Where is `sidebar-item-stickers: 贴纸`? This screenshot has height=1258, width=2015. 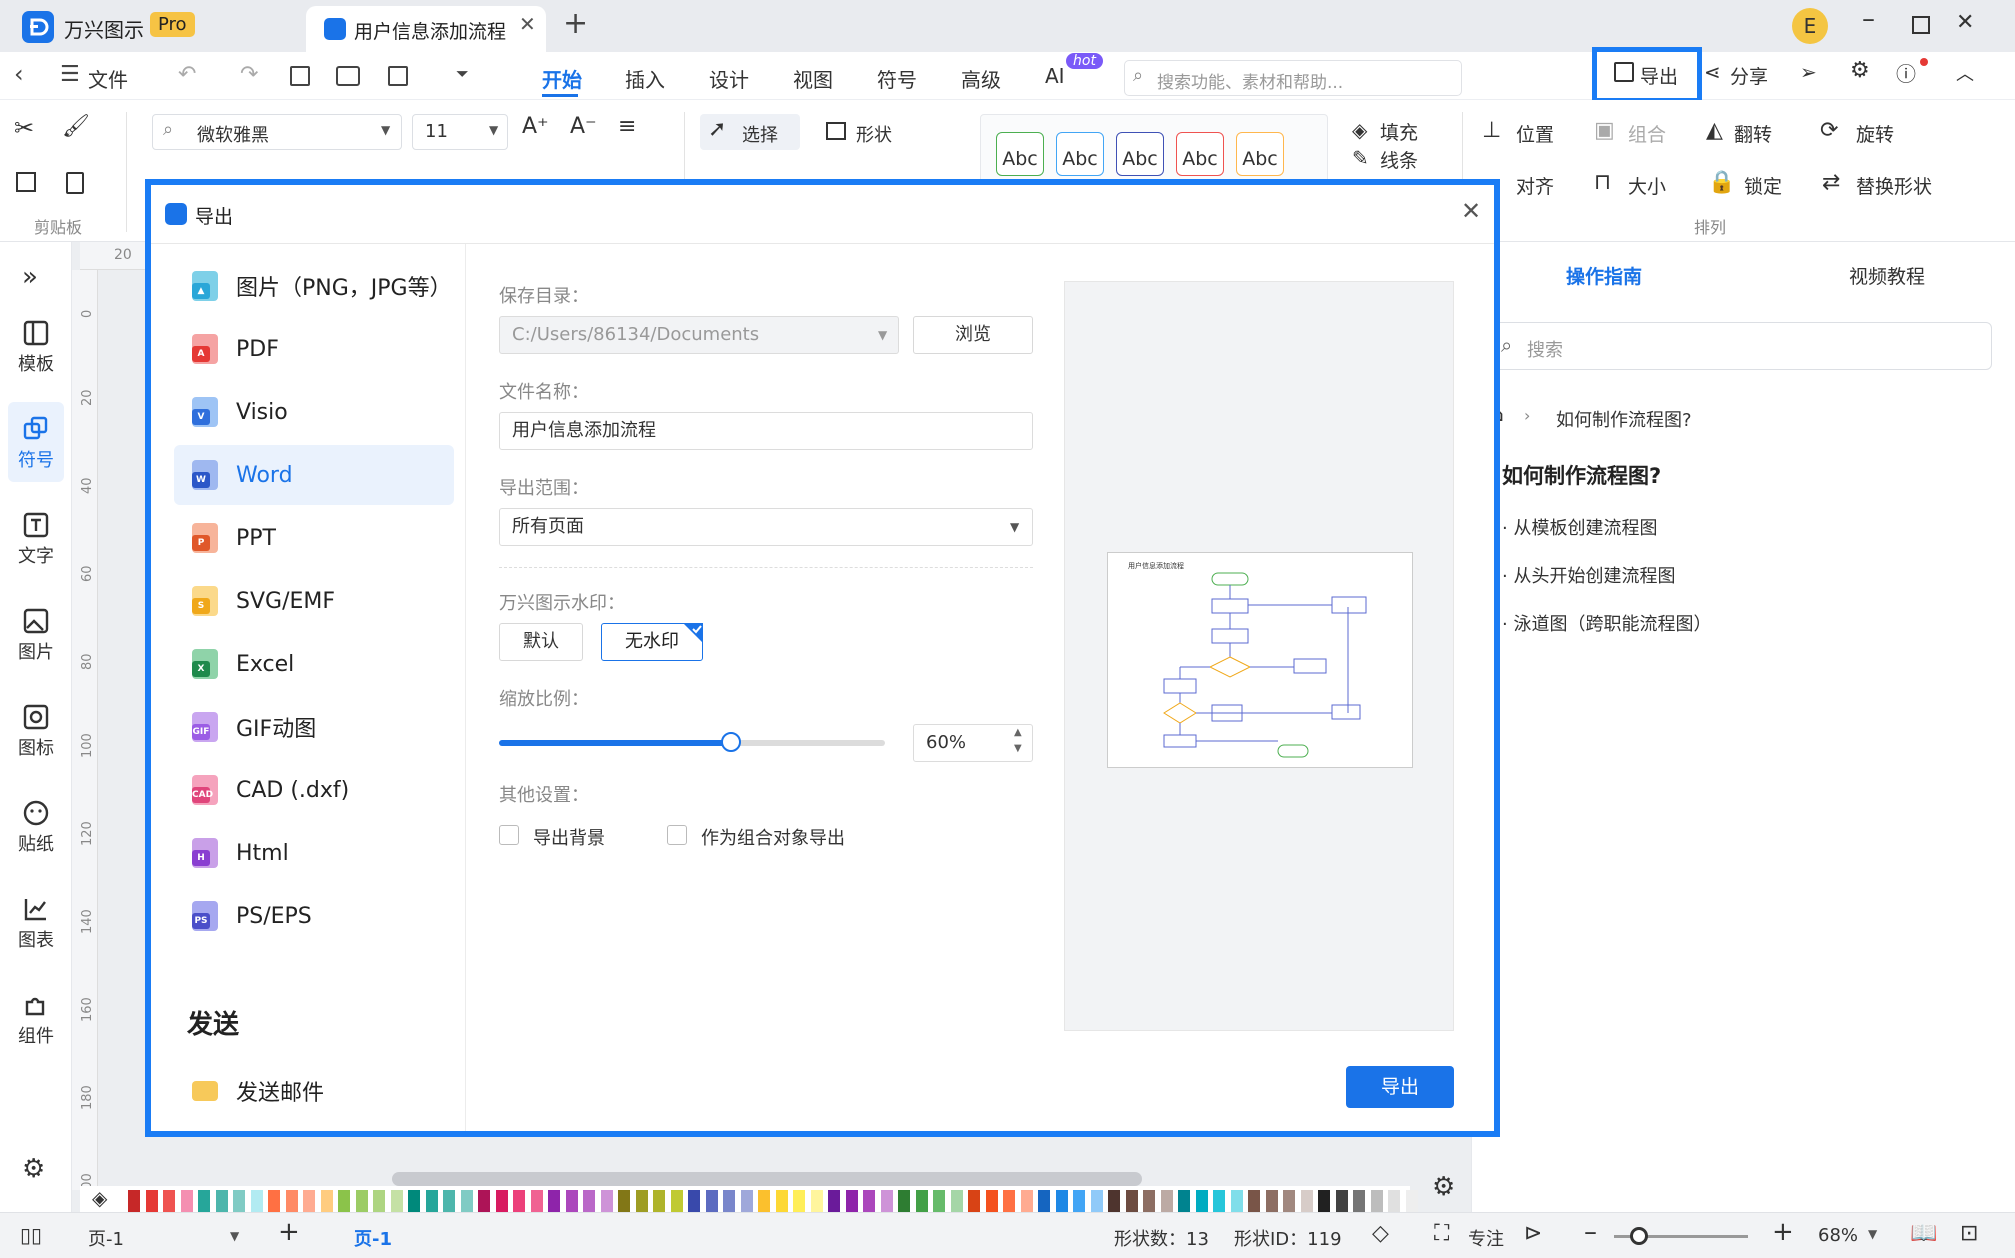 sidebar-item-stickers: 贴纸 is located at coordinates (36, 828).